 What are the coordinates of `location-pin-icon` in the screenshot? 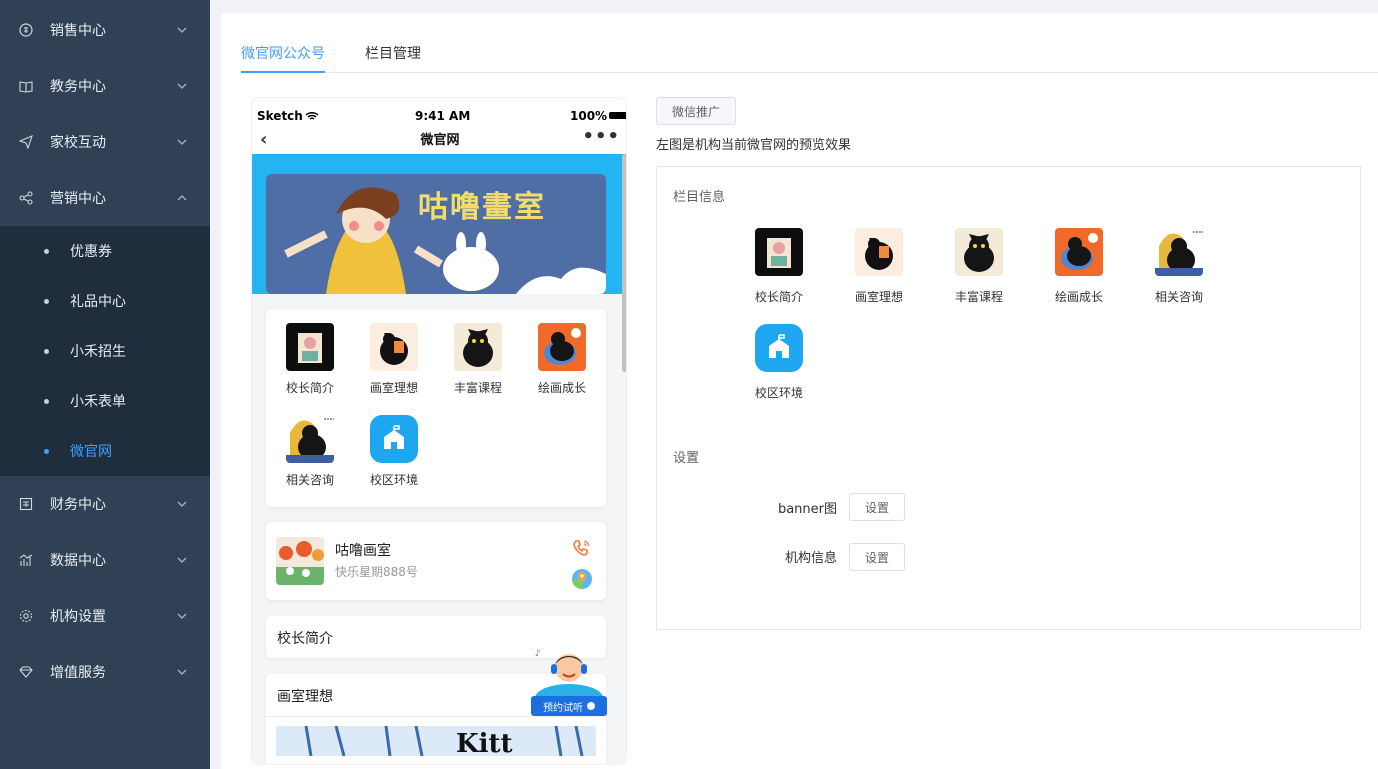 It's located at (582, 579).